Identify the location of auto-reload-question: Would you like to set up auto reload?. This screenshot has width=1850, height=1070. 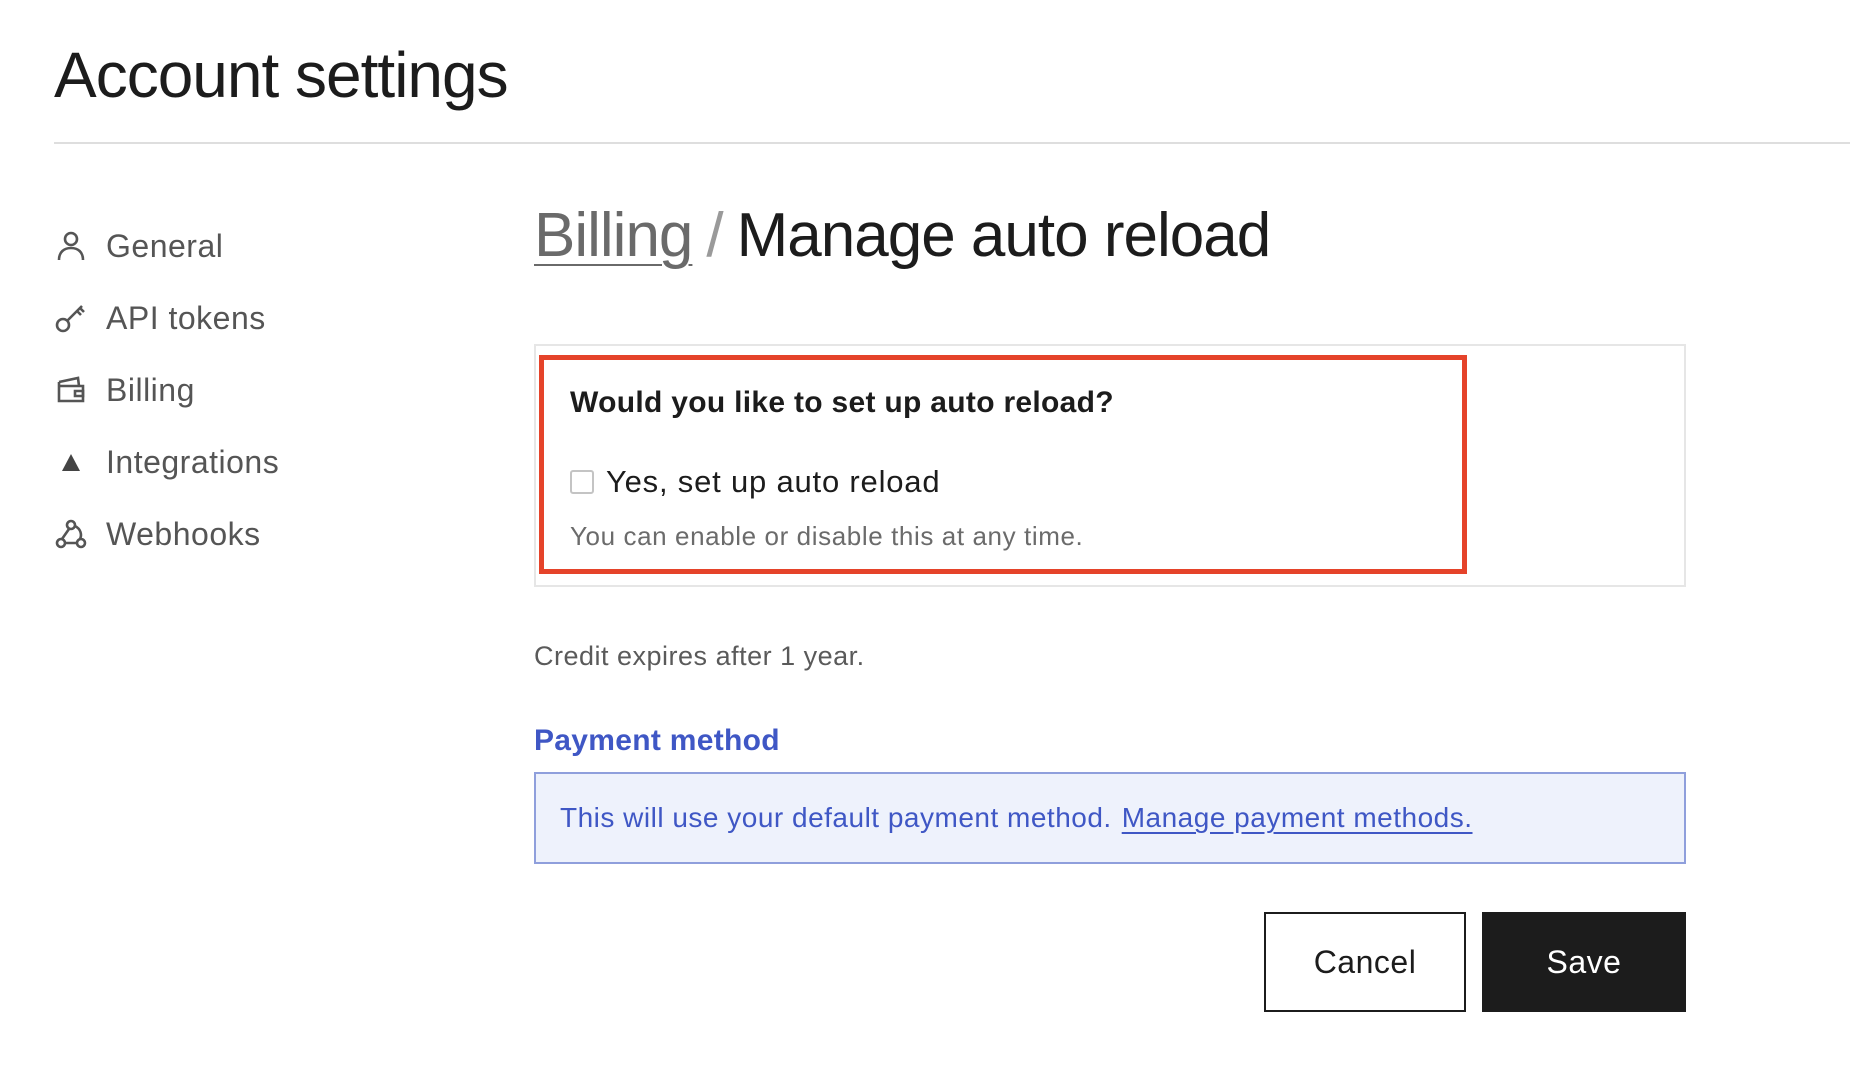
(842, 402).